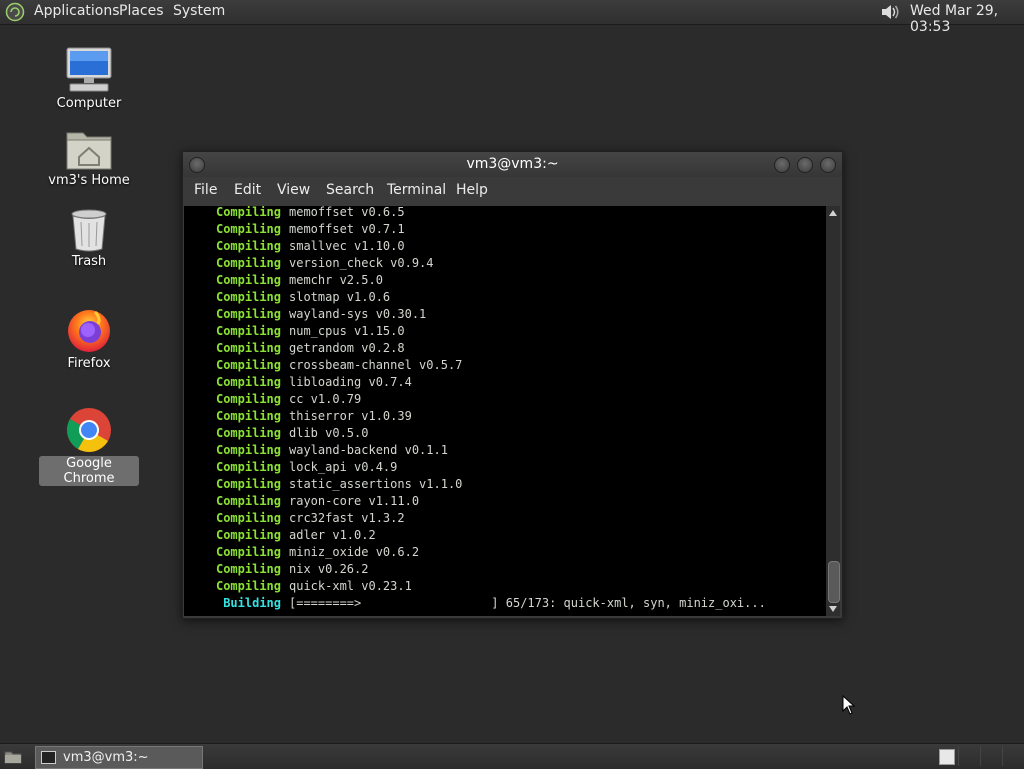  I want to click on terminal-line-text: adler v1.0.2, so click(332, 535).